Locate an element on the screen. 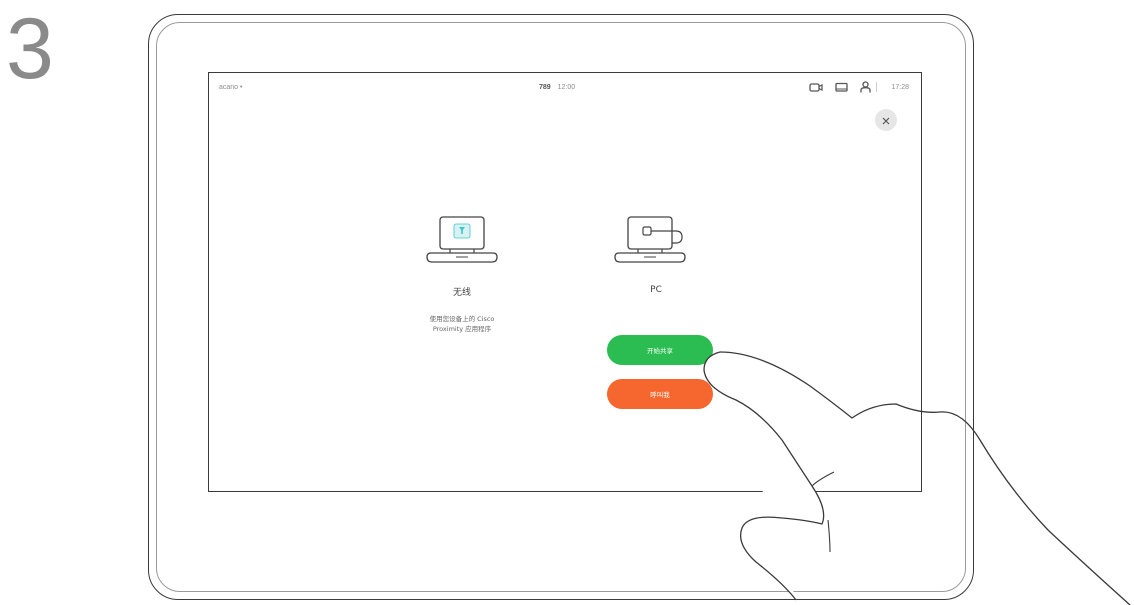 This screenshot has width=1134, height=605. wireless-description-line: 使用您设备上的 Cisco is located at coordinates (462, 319).